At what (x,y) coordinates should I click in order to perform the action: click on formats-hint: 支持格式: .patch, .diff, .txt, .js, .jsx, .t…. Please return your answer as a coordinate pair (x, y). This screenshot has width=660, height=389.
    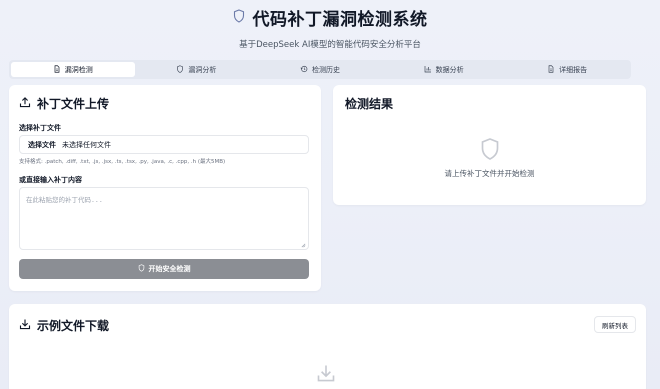
    Looking at the image, I should click on (122, 162).